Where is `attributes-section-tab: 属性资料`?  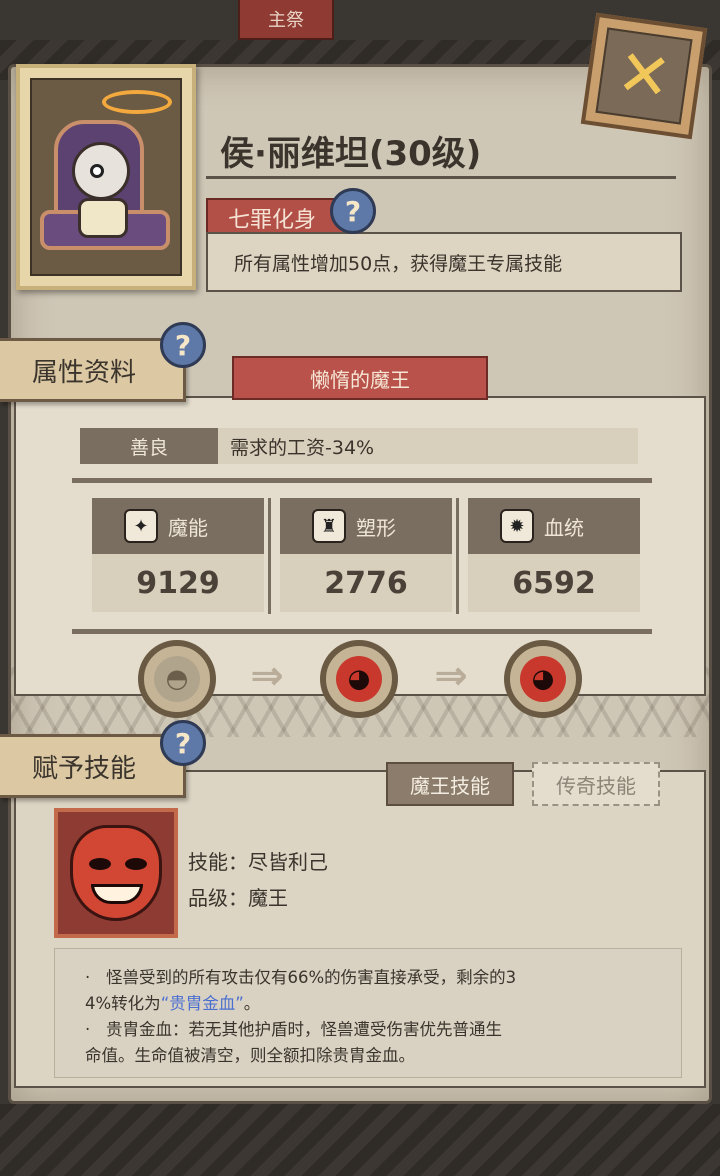
attributes-section-tab: 属性资料 is located at coordinates (93, 370).